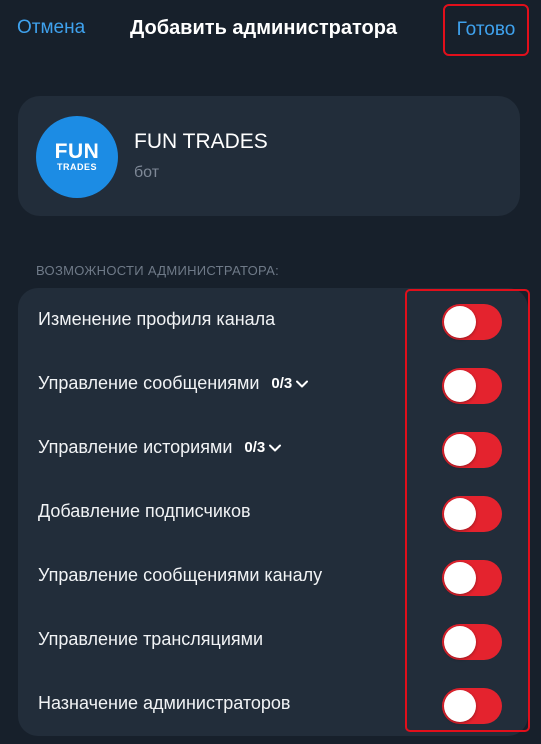 The image size is (541, 744). I want to click on done-button: Готово, so click(486, 30).